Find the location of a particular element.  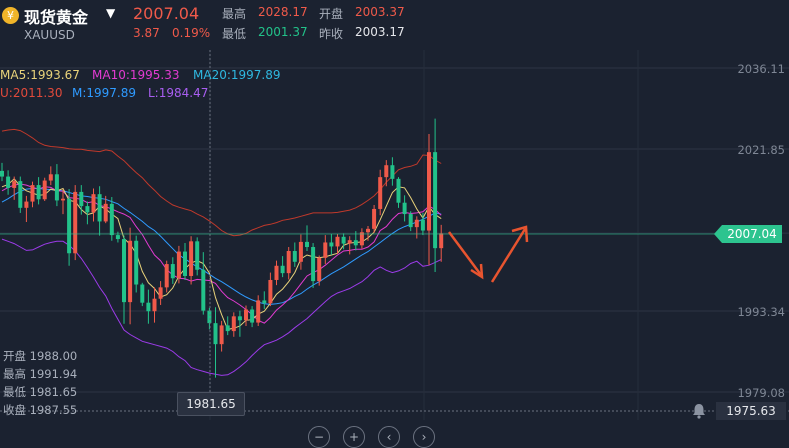

ohlc-close: 收盘 1987.55 is located at coordinates (40, 410).